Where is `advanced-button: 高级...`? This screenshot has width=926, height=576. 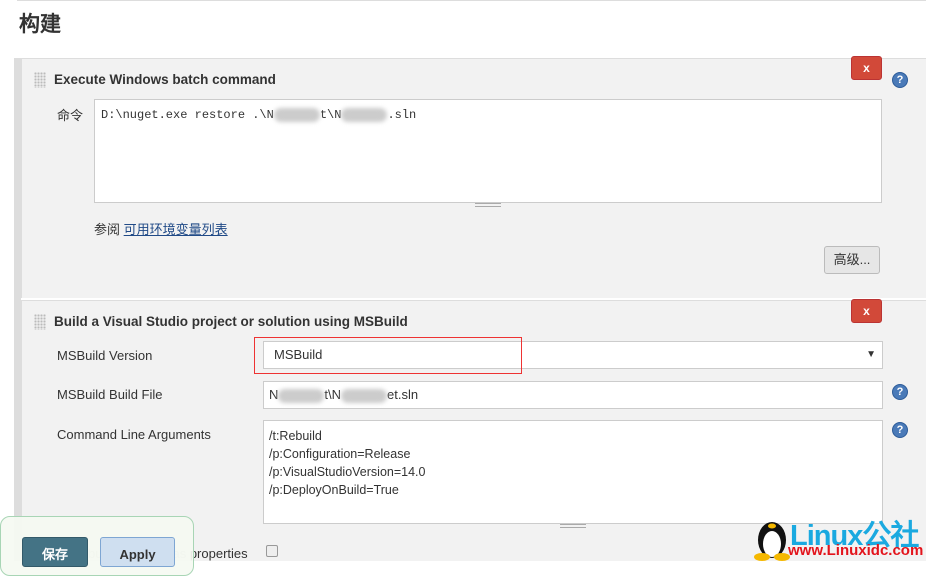
advanced-button: 高级... is located at coordinates (852, 260).